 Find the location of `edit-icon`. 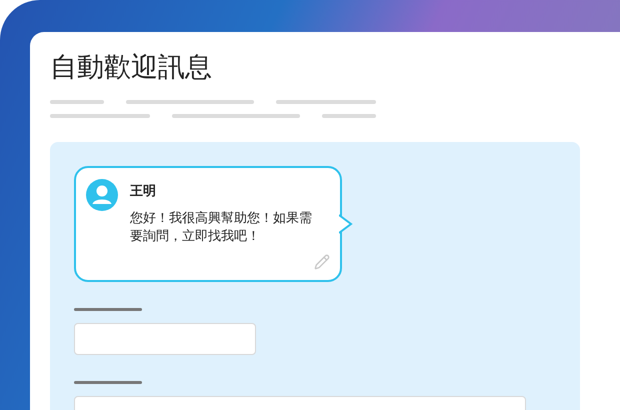

edit-icon is located at coordinates (322, 262).